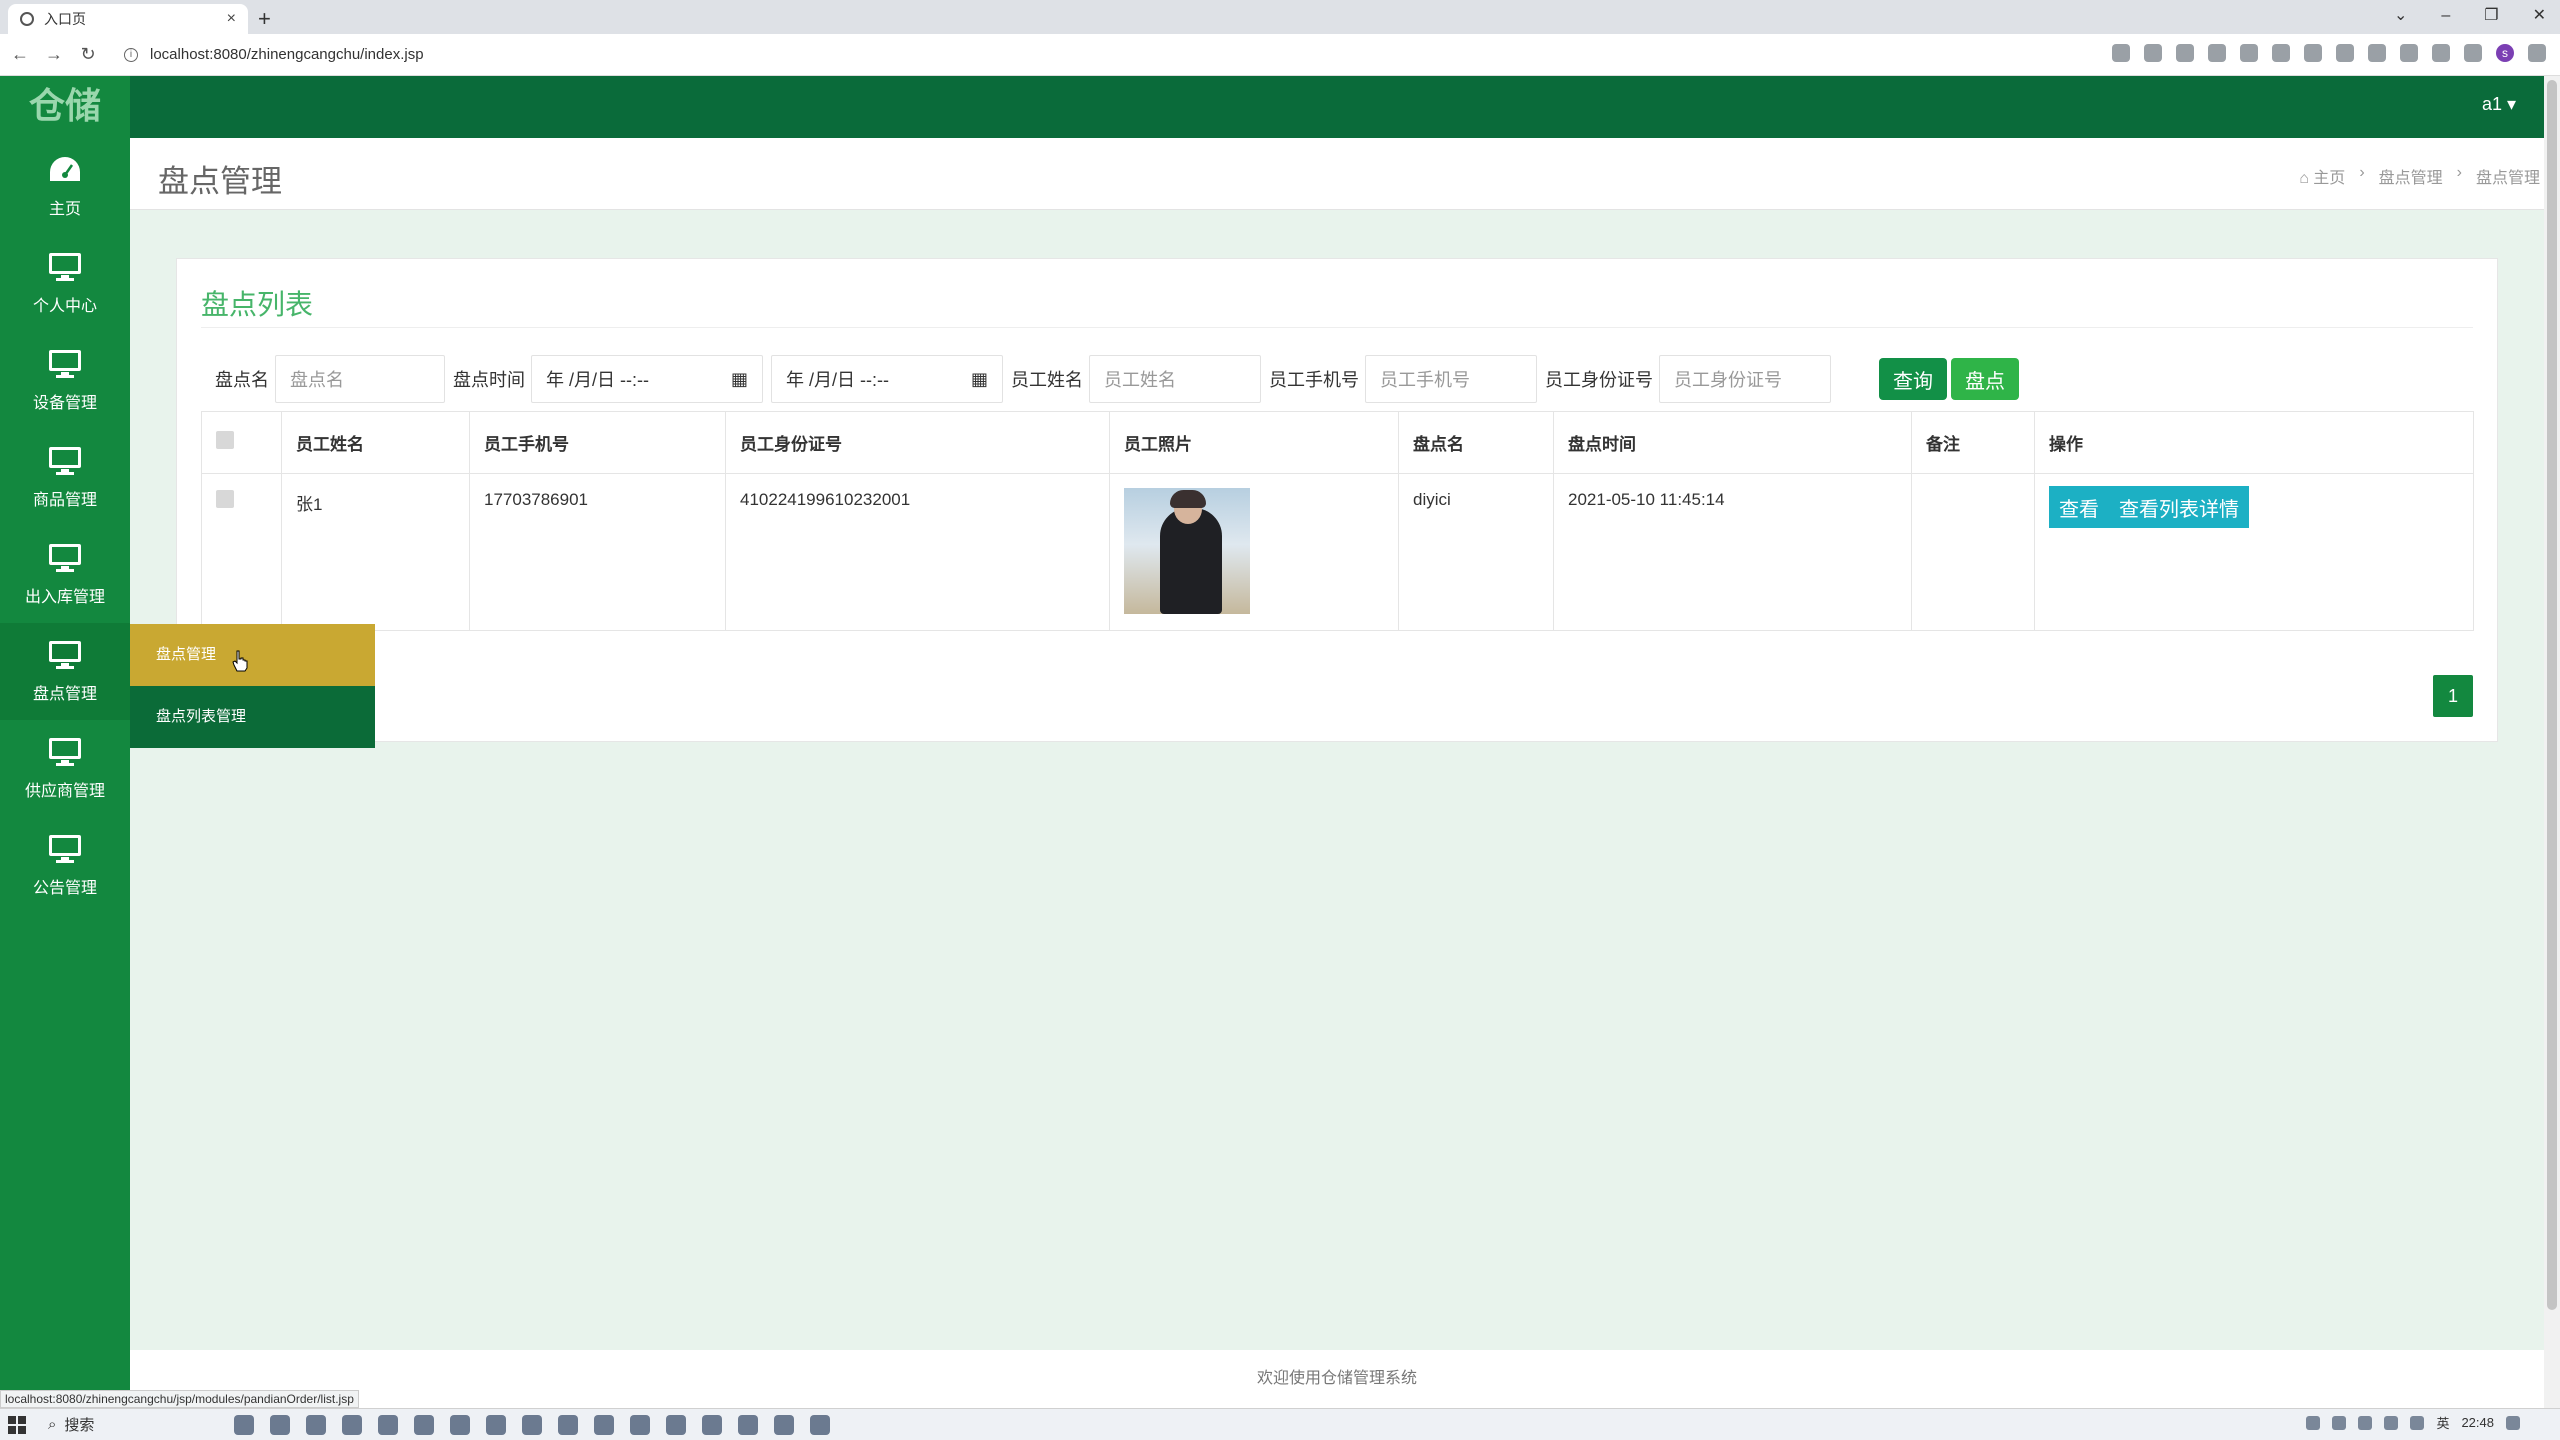 Image resolution: width=2560 pixels, height=1440 pixels. What do you see at coordinates (460, 1424) in the screenshot?
I see `firefox-icon` at bounding box center [460, 1424].